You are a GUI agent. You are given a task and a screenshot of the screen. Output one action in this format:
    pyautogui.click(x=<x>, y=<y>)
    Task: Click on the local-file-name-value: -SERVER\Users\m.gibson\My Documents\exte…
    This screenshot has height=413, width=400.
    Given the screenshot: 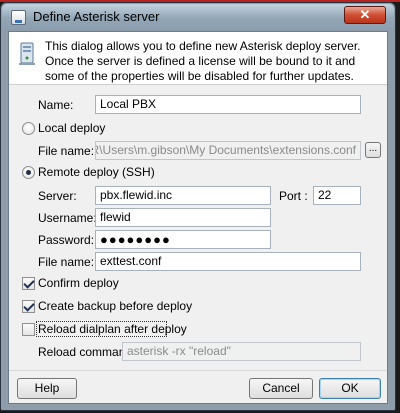 What is the action you would take?
    pyautogui.click(x=226, y=150)
    